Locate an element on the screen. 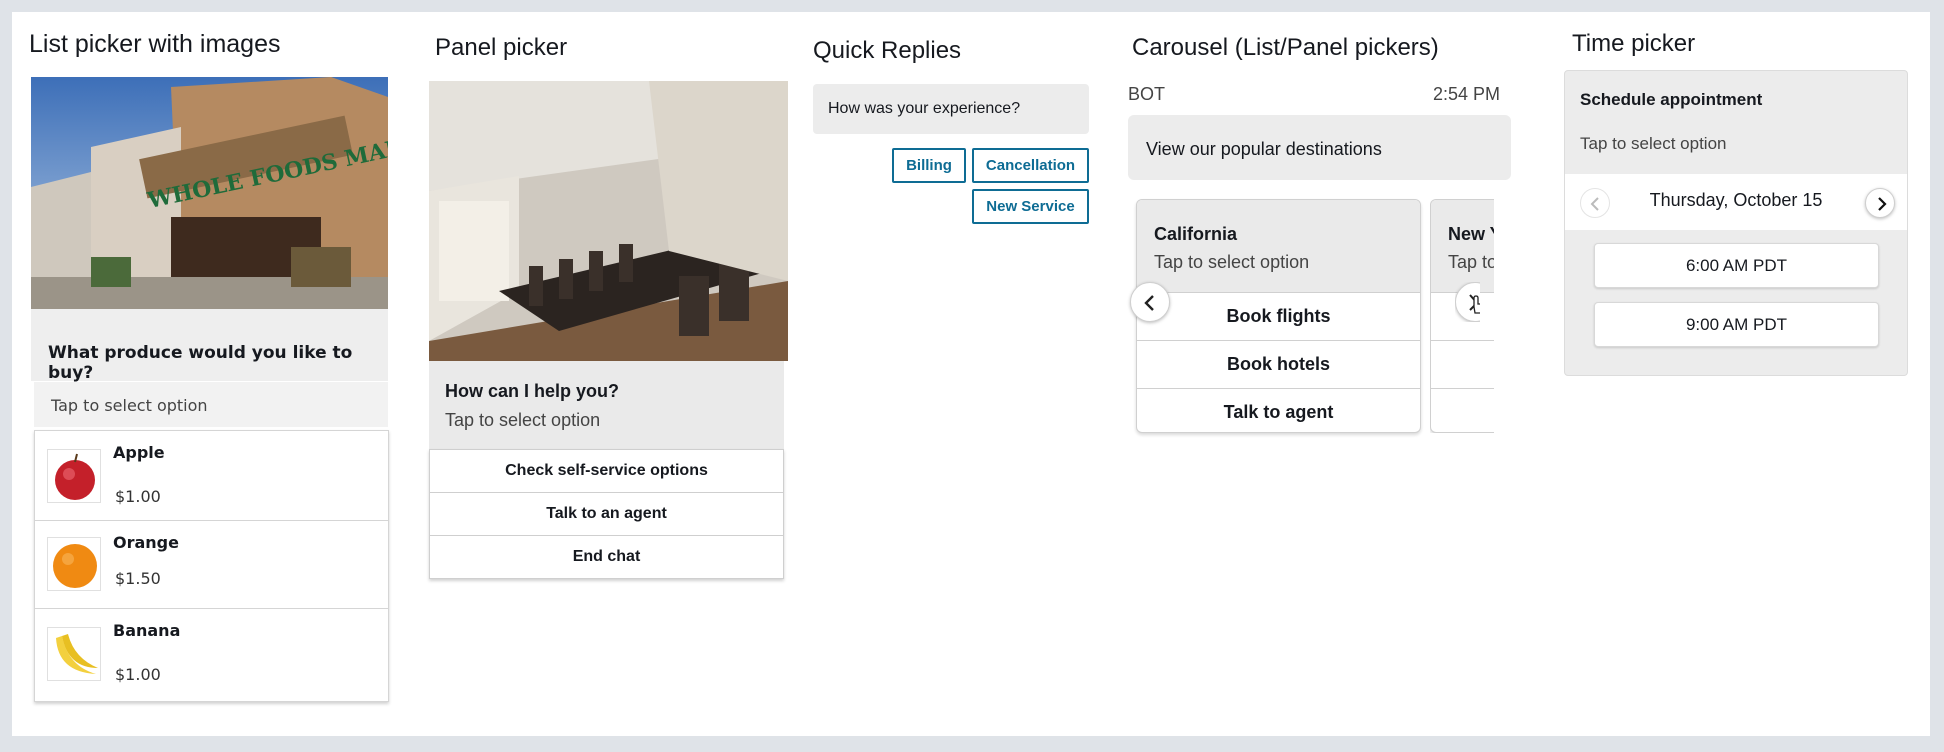 This screenshot has height=752, width=1944. time-slot-9am: 9:00 AM PDT is located at coordinates (1736, 324).